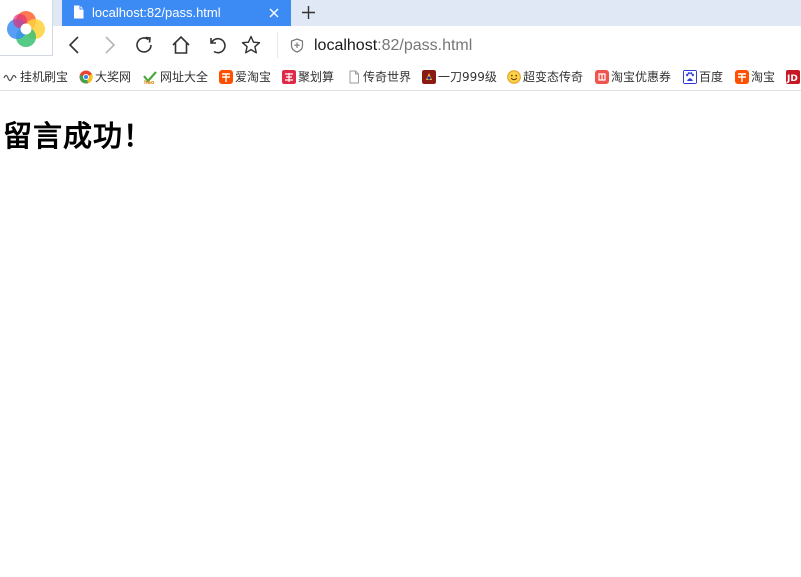 The width and height of the screenshot is (801, 577). I want to click on baidu-paw-icon, so click(690, 77).